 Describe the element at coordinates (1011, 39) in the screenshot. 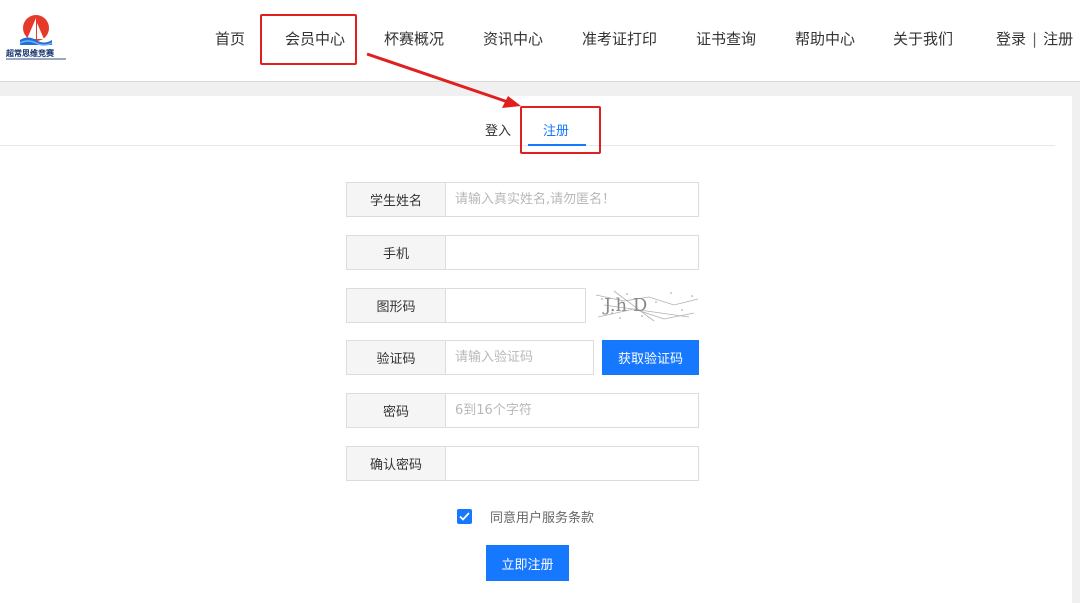

I see `login-link: 登录` at that location.